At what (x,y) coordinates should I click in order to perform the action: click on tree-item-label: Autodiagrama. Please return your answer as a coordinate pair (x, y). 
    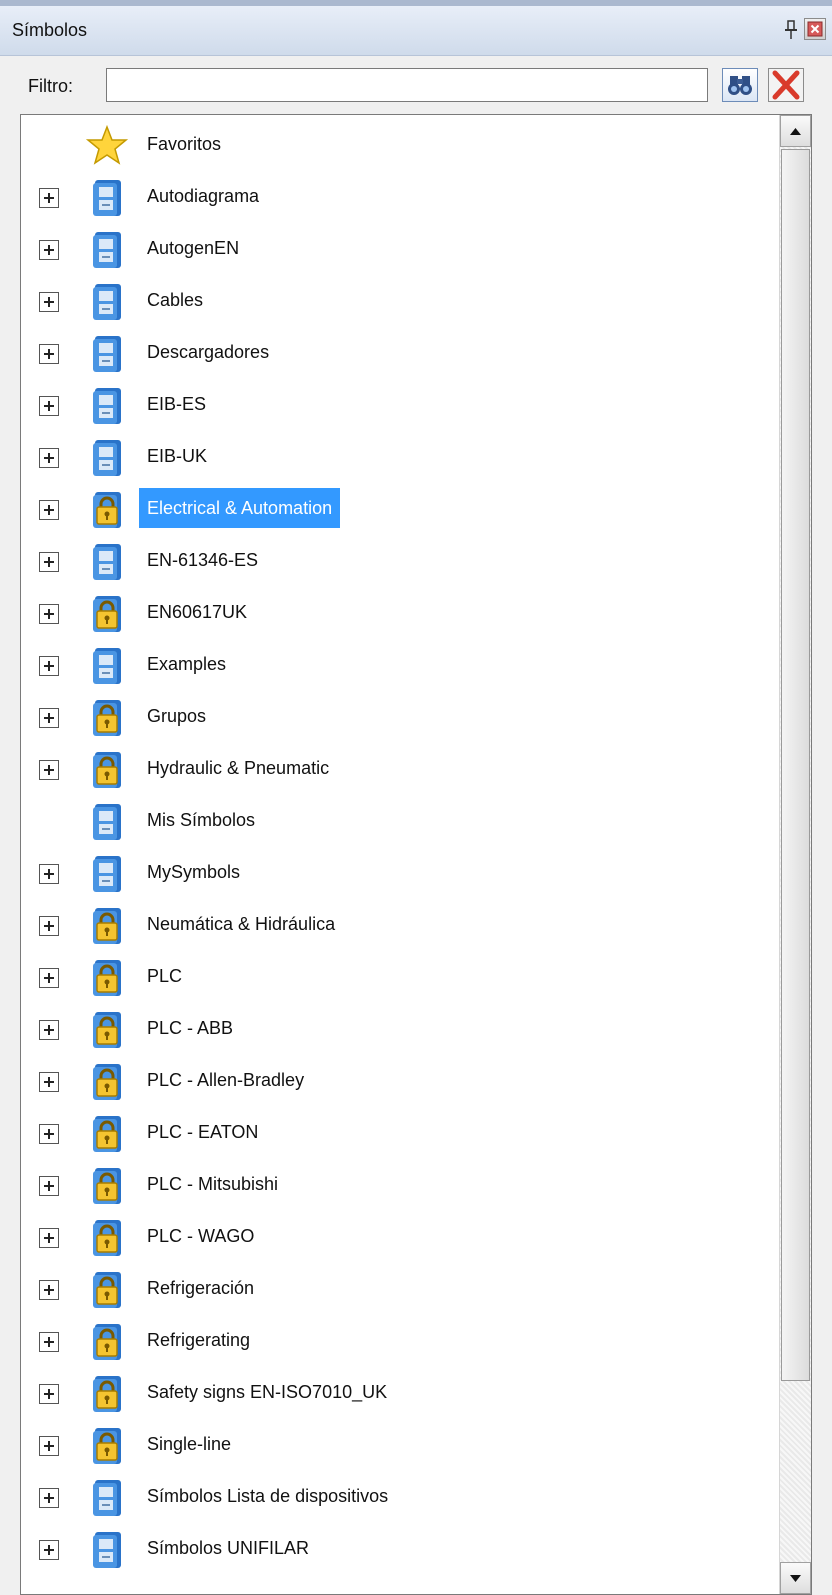
    Looking at the image, I should click on (203, 196).